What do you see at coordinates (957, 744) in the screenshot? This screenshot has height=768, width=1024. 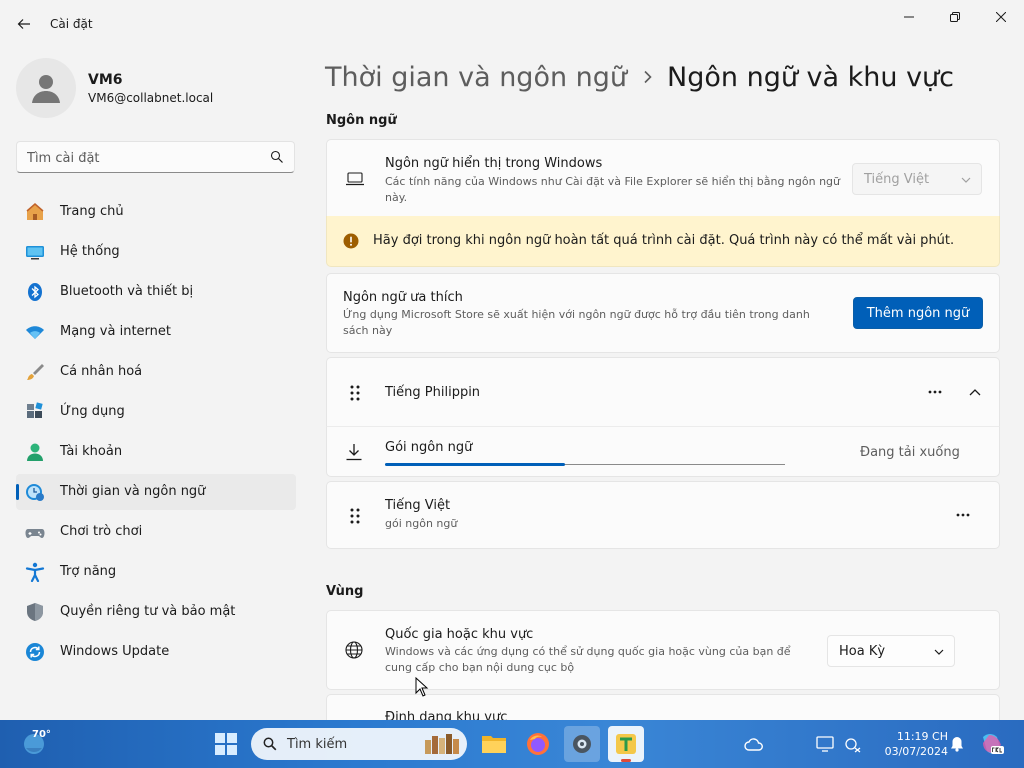 I see `notifications-button` at bounding box center [957, 744].